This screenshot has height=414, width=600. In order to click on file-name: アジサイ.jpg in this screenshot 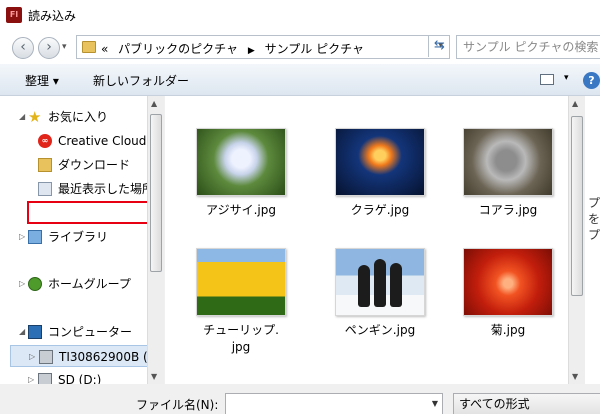, I will do `click(241, 210)`.